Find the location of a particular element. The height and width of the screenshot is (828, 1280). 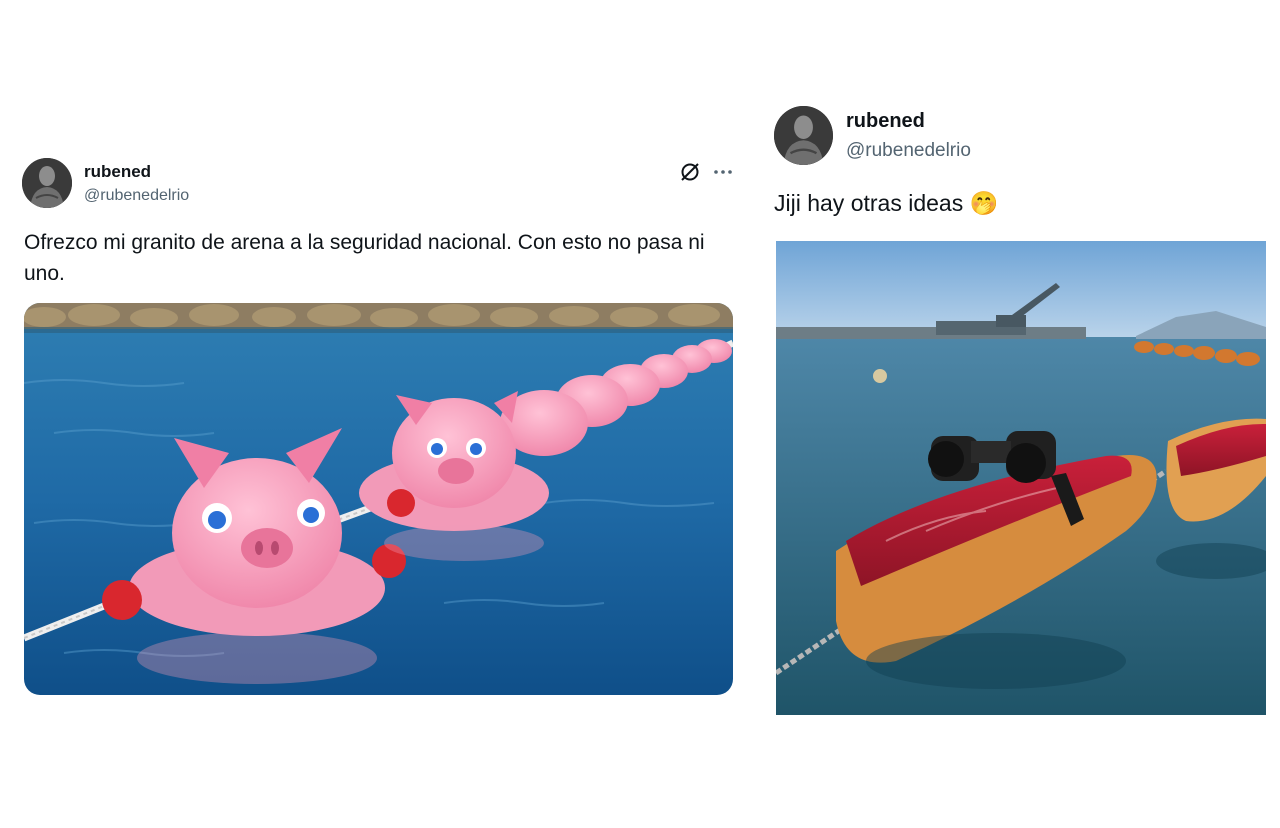

more-options-icon is located at coordinates (723, 172).